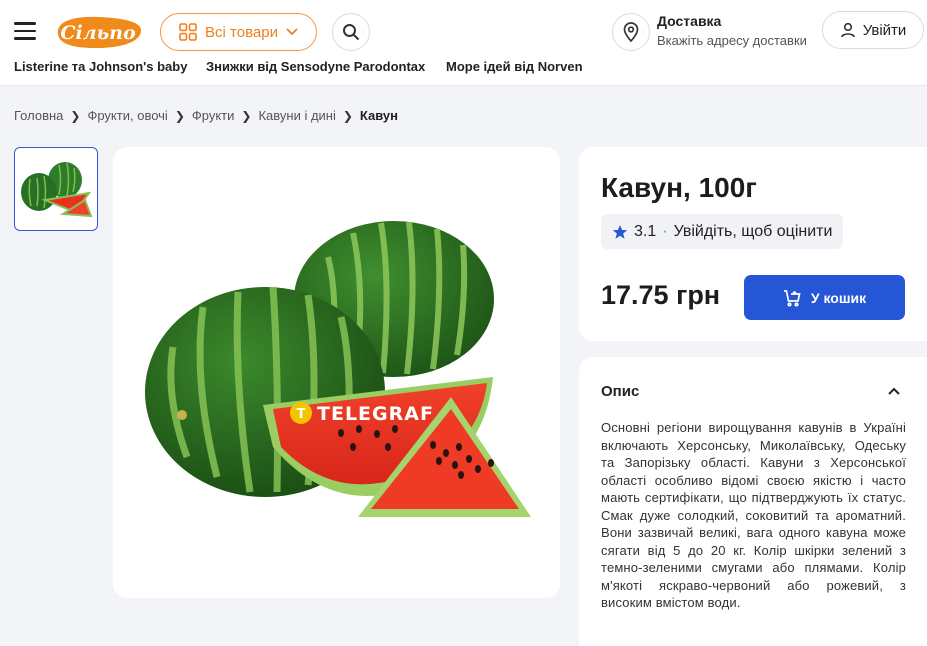 The height and width of the screenshot is (646, 927). Describe the element at coordinates (296, 115) in the screenshot. I see `breadcrumb-link: Кавуни і дині` at that location.